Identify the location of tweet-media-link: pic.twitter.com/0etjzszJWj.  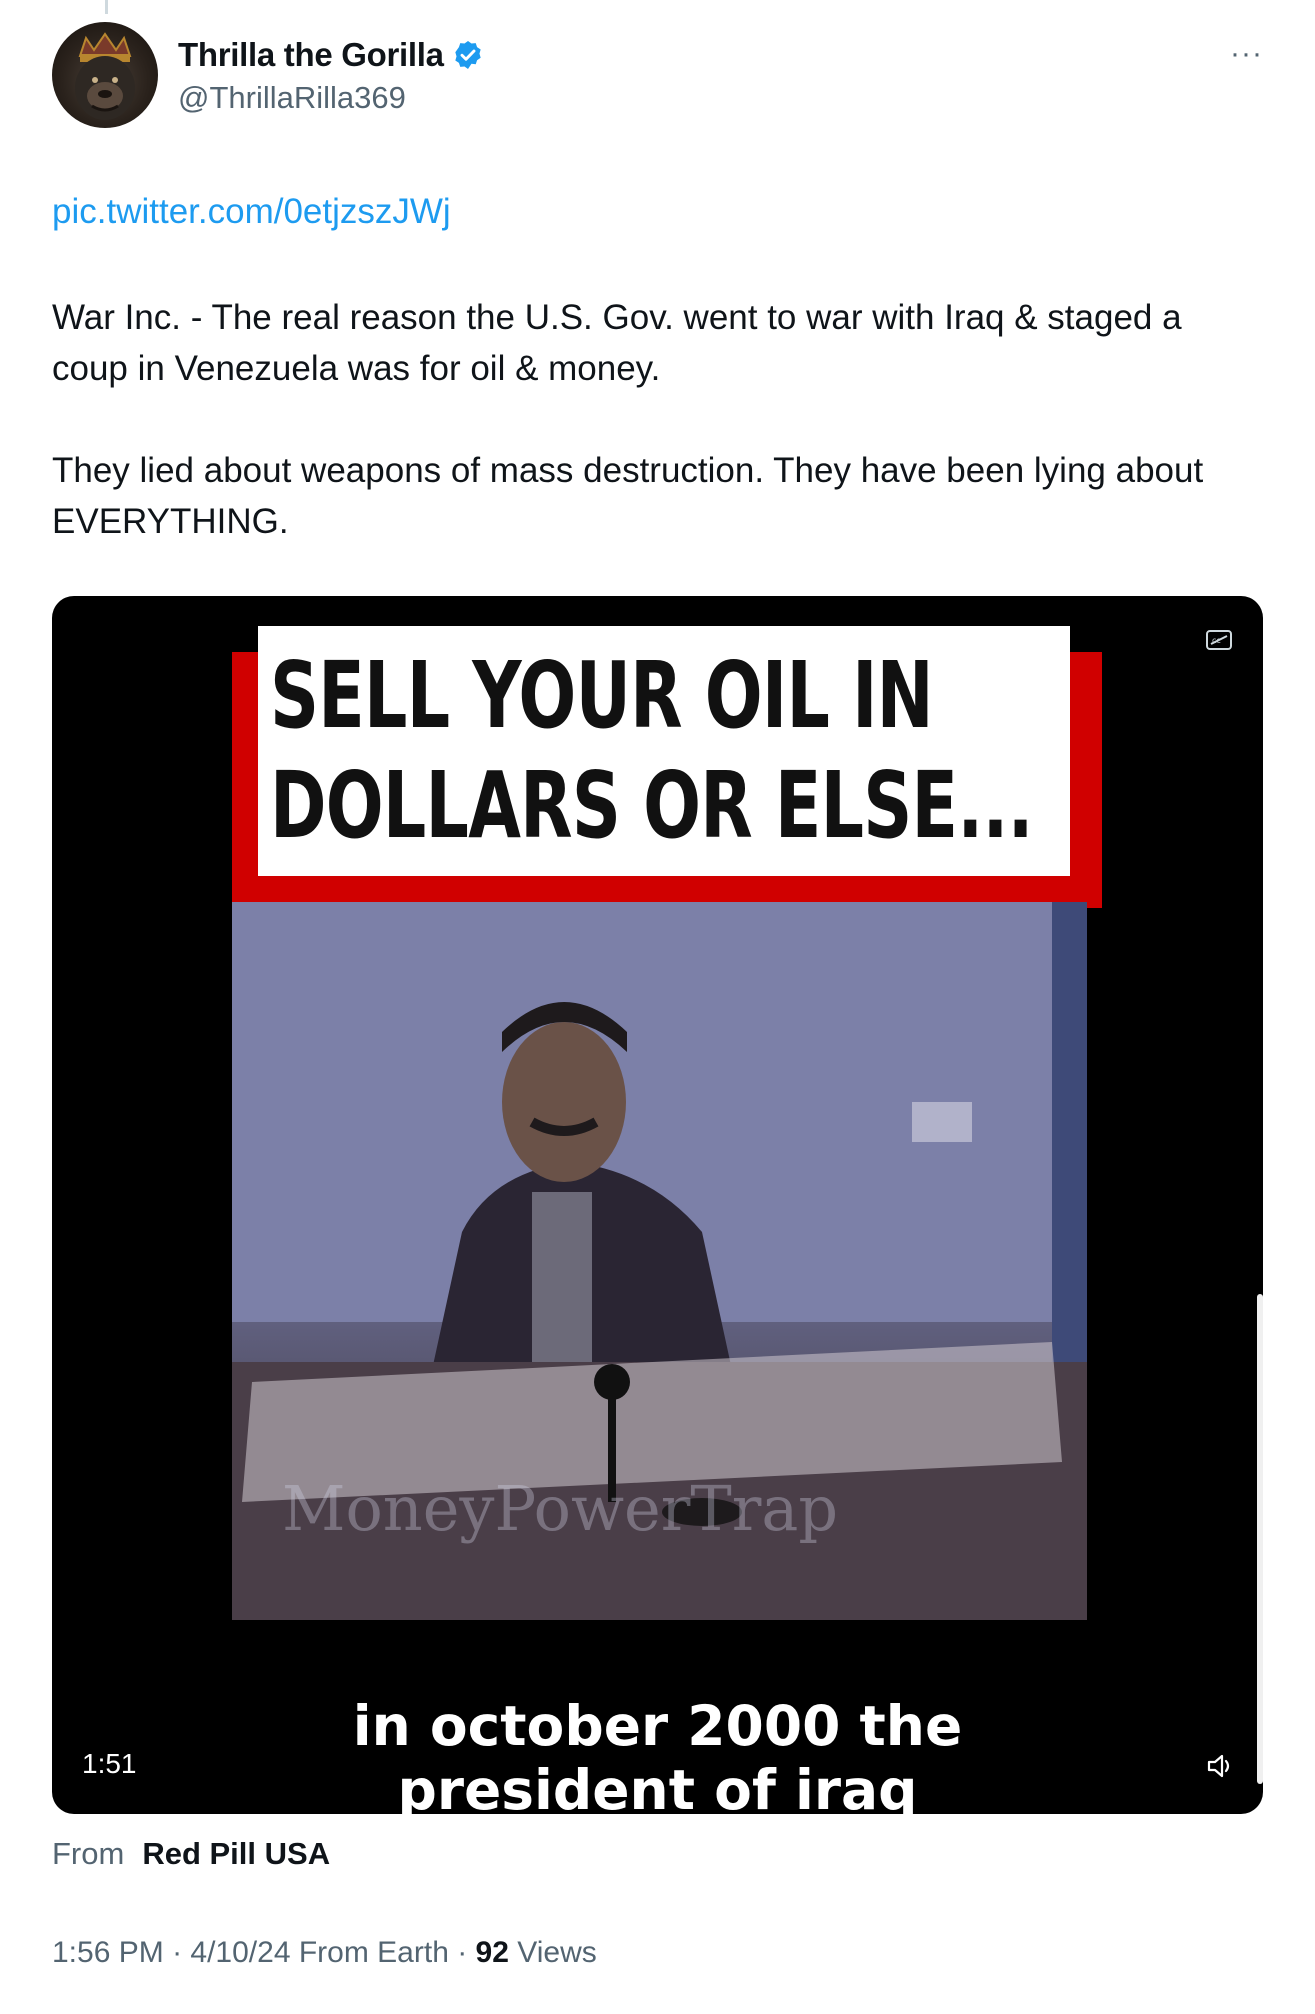
(251, 212).